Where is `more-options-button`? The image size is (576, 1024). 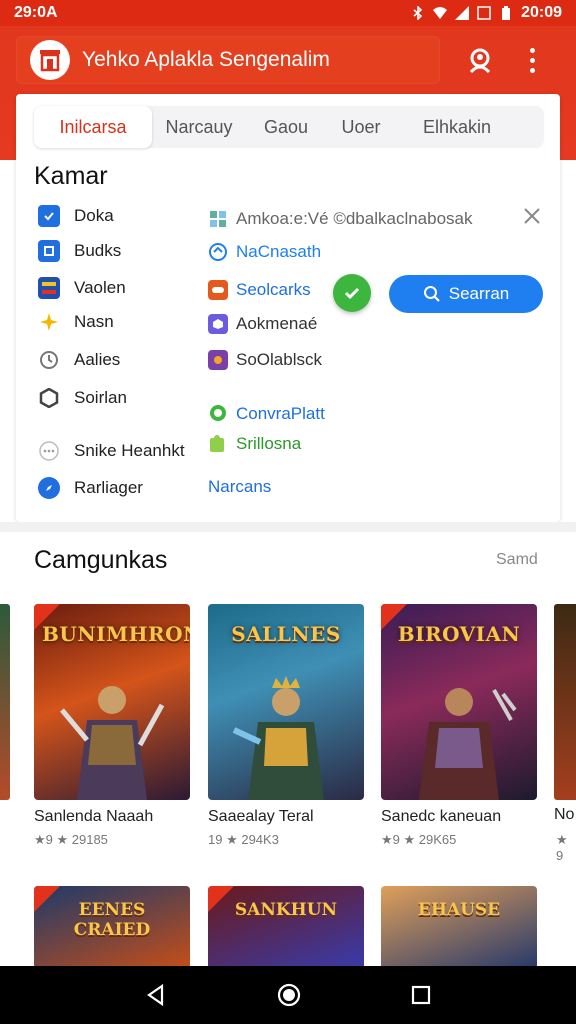 more-options-button is located at coordinates (532, 60).